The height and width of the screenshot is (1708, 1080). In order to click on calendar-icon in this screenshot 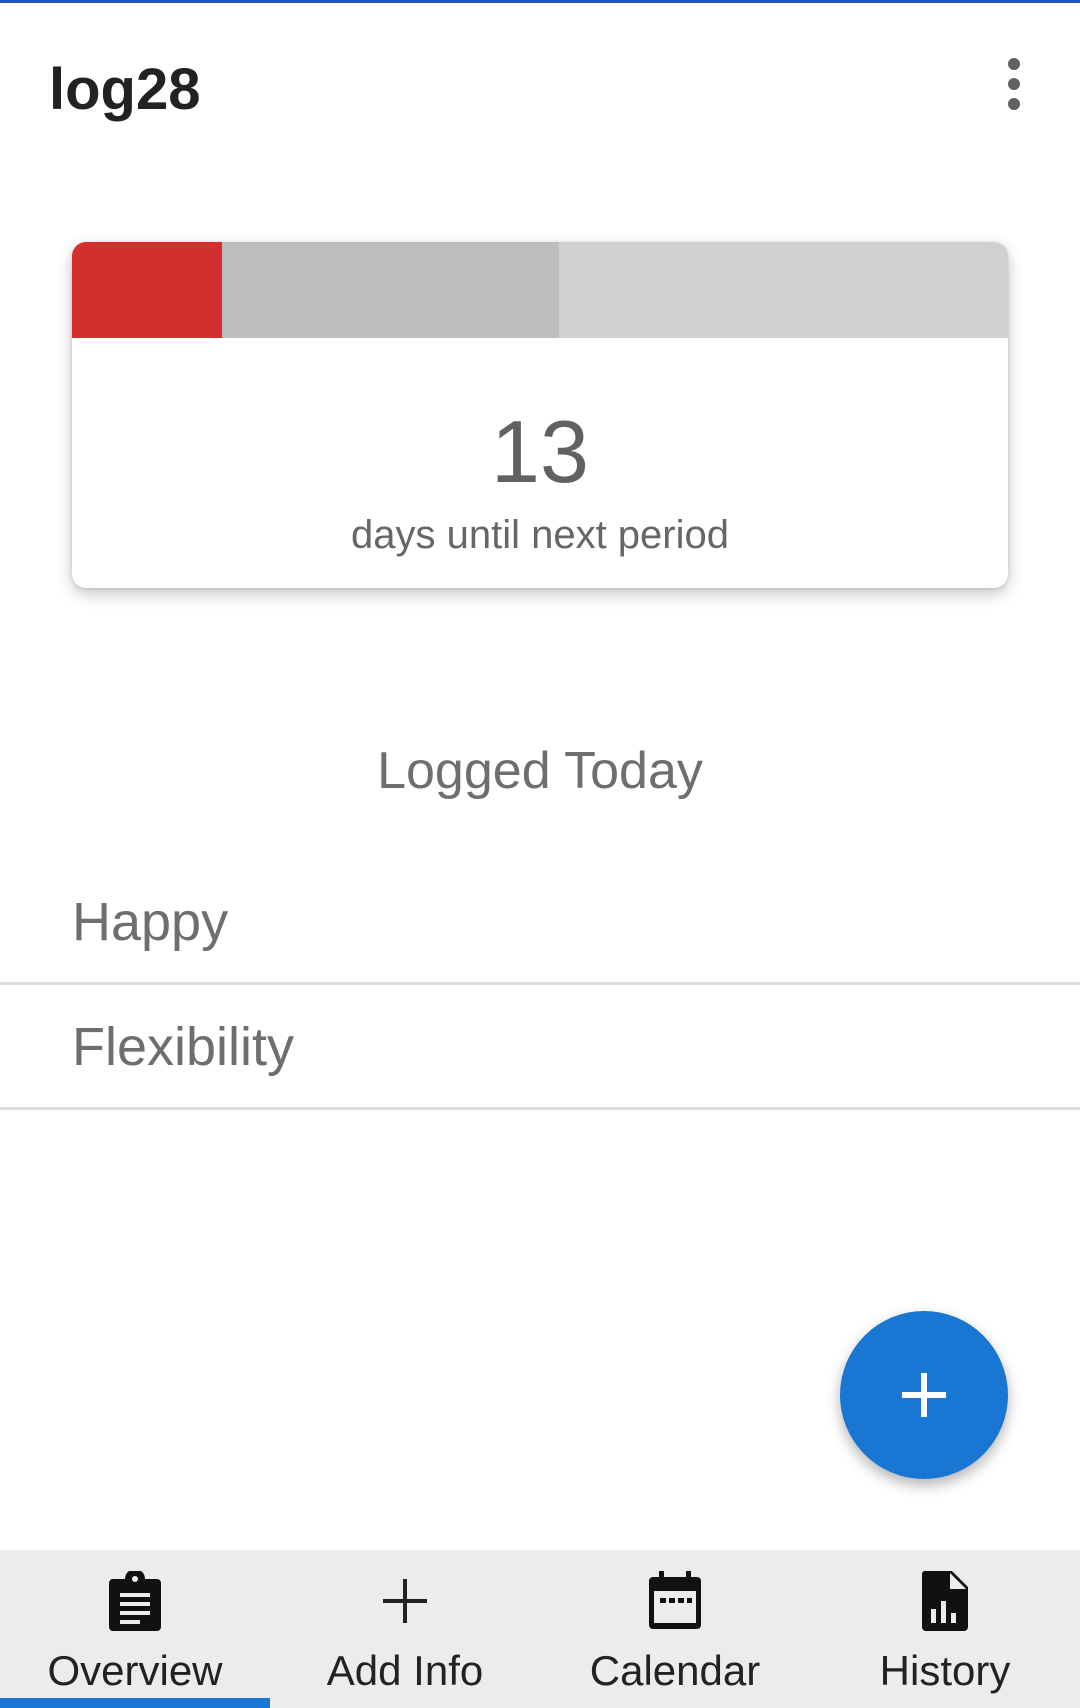, I will do `click(675, 1600)`.